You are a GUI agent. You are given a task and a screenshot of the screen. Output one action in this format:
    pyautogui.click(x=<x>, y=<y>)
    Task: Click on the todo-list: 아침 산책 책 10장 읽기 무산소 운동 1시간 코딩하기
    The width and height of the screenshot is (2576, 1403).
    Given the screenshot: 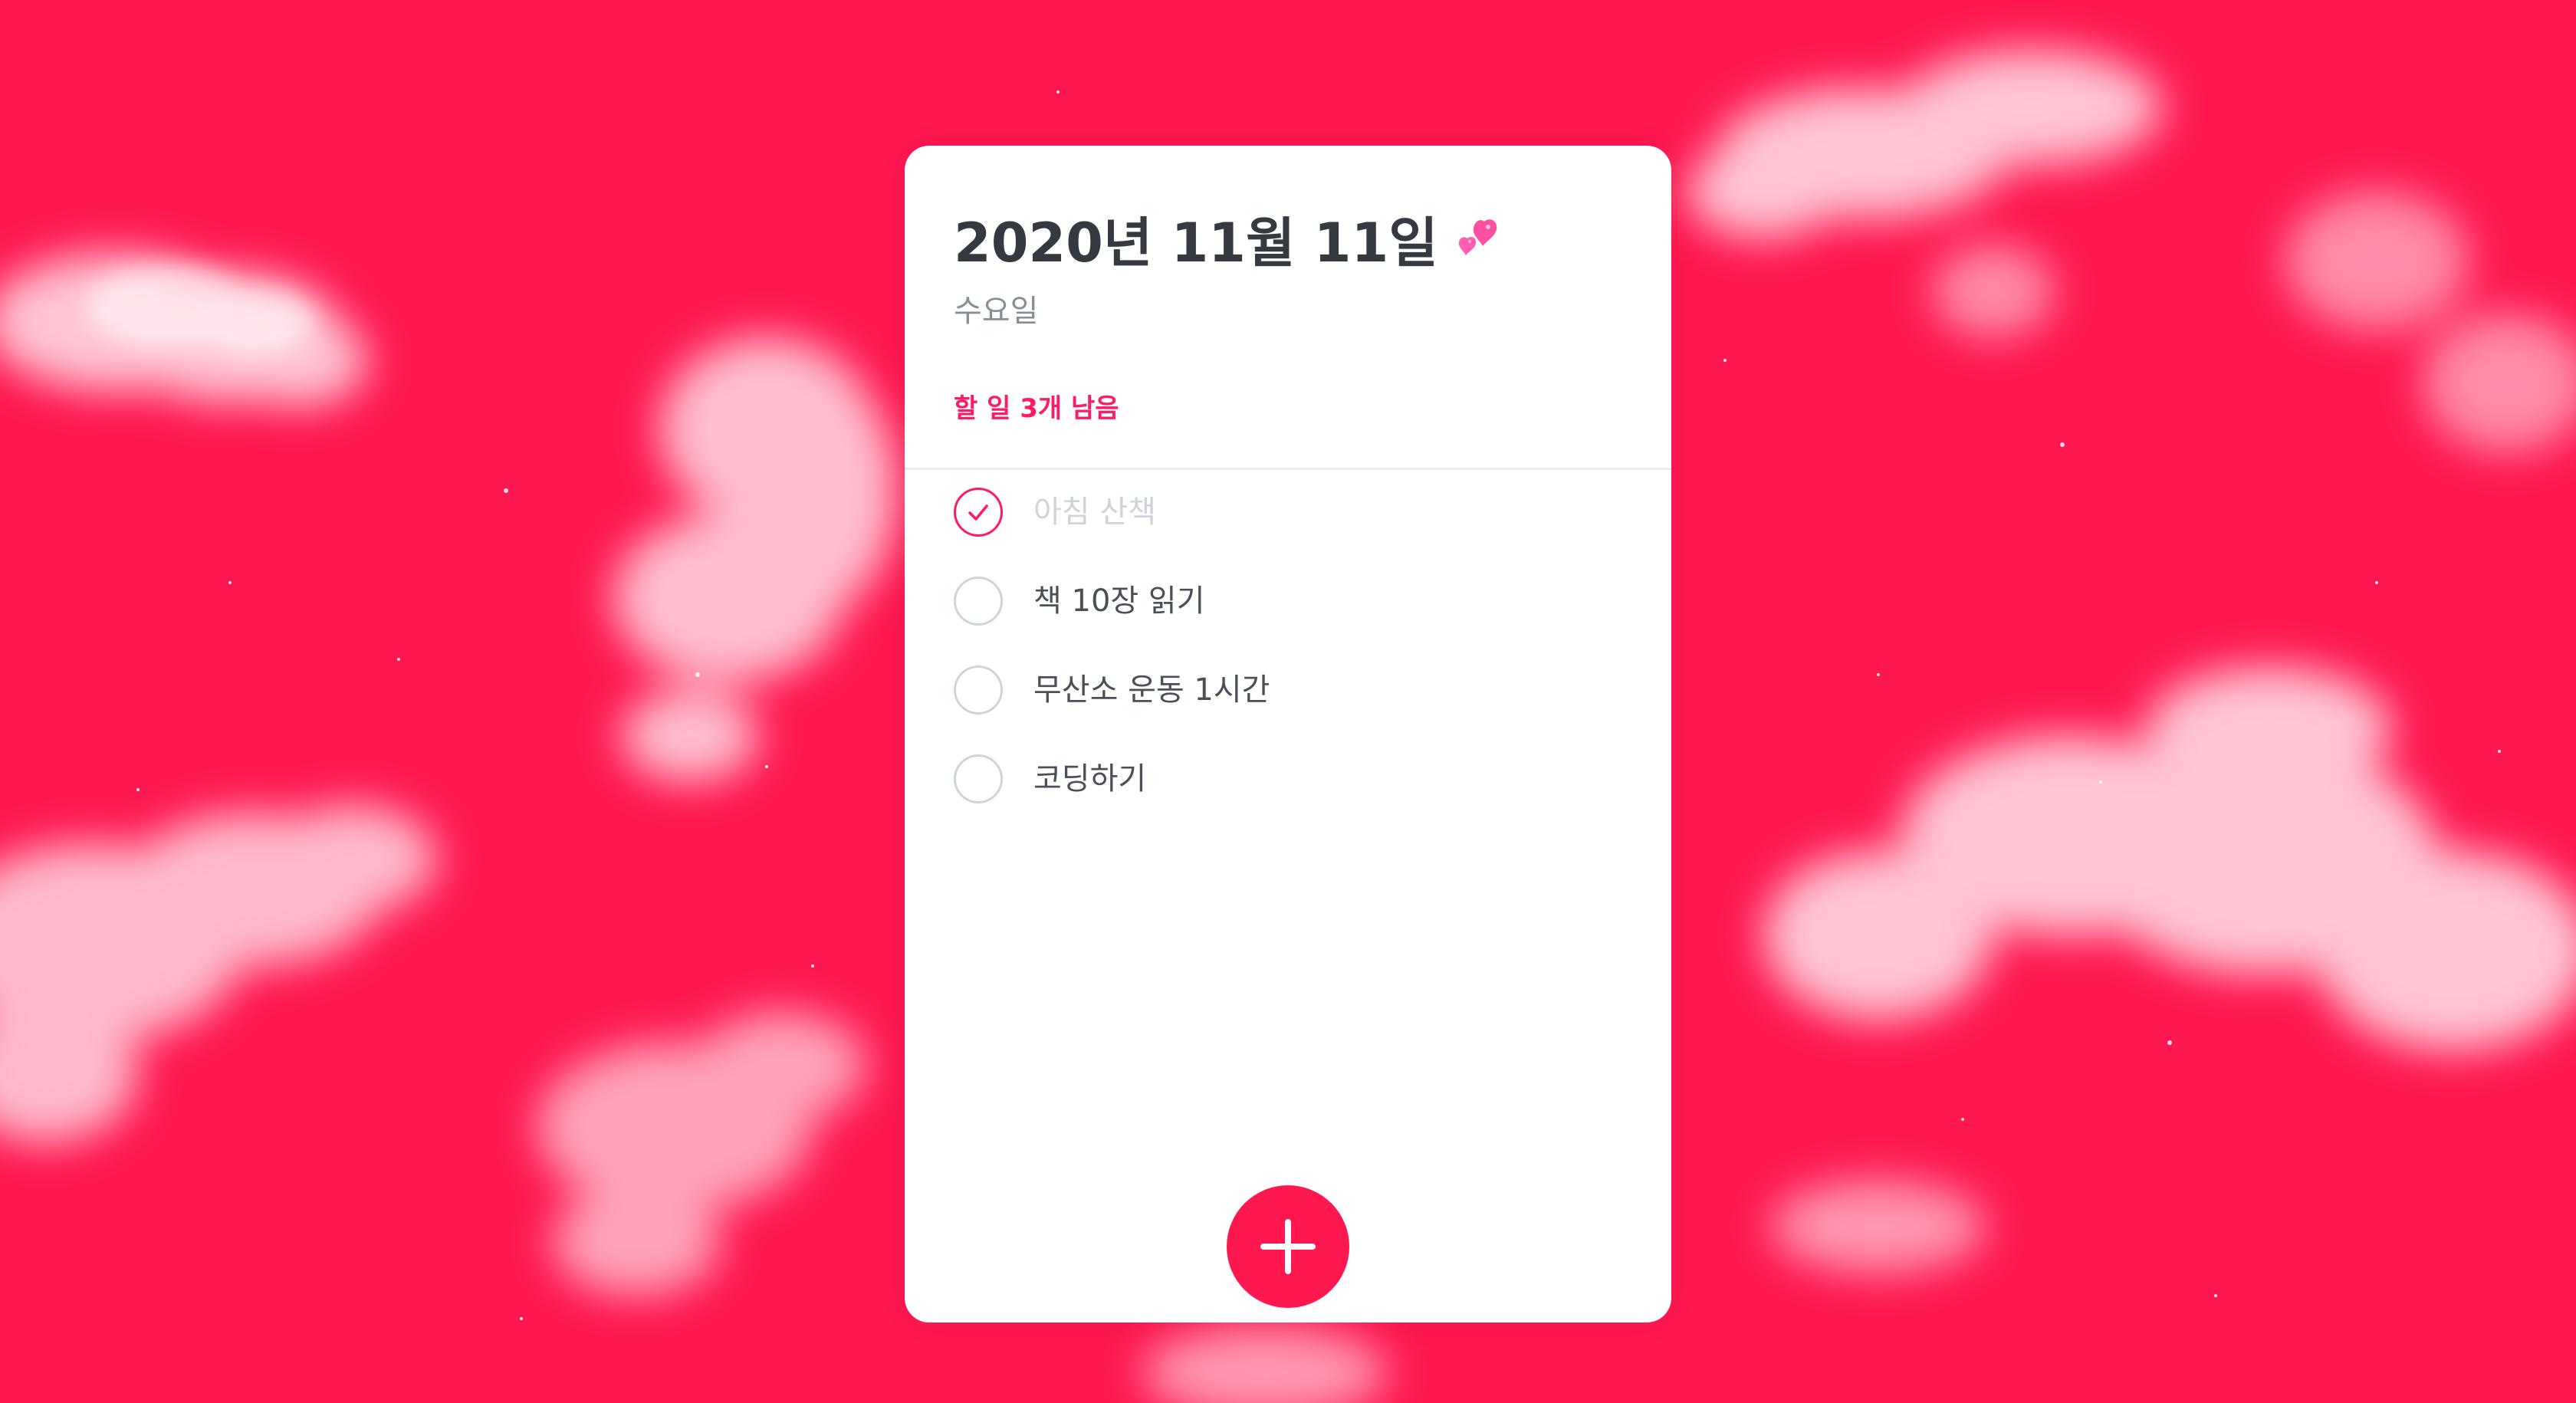 What is the action you would take?
    pyautogui.click(x=1291, y=678)
    